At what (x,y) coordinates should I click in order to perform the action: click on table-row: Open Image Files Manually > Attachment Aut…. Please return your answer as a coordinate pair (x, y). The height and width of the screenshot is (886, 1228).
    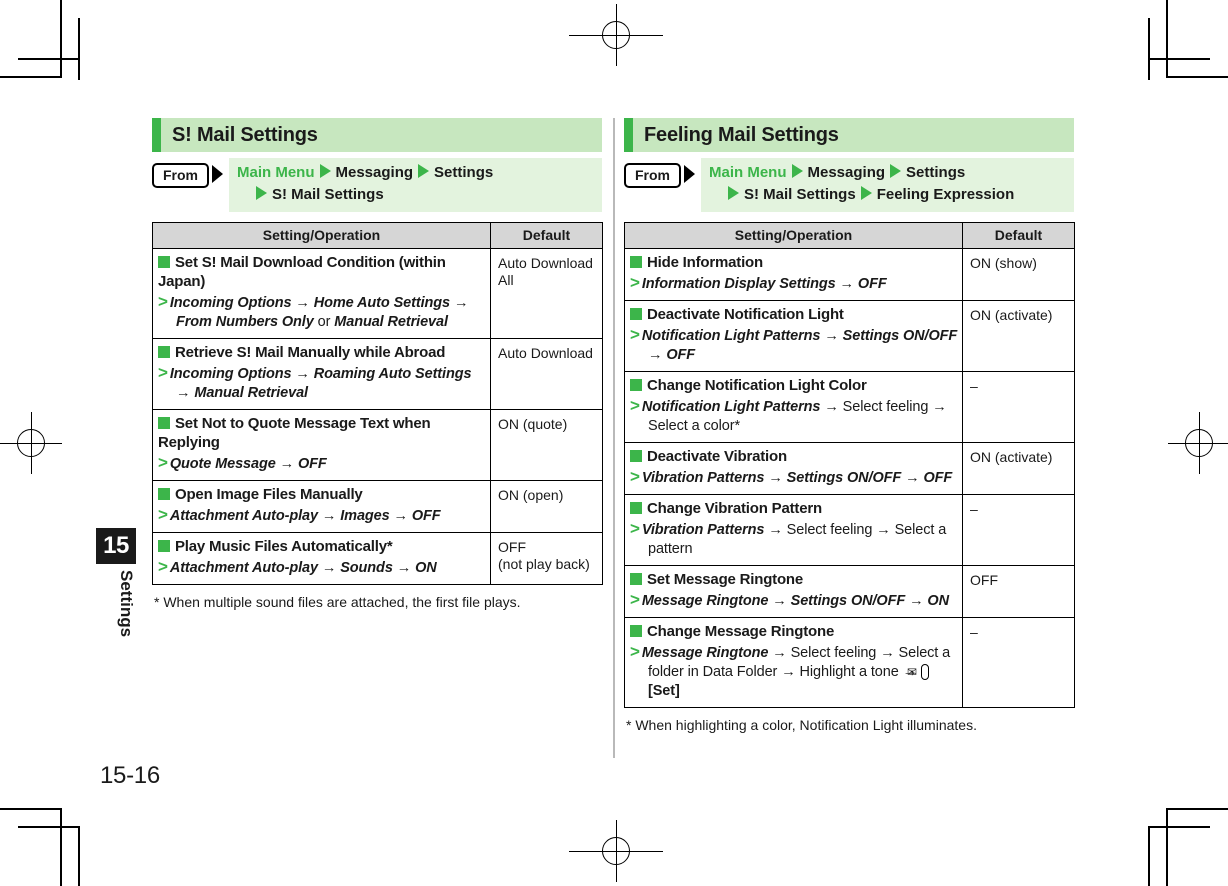
    Looking at the image, I should click on (377, 506).